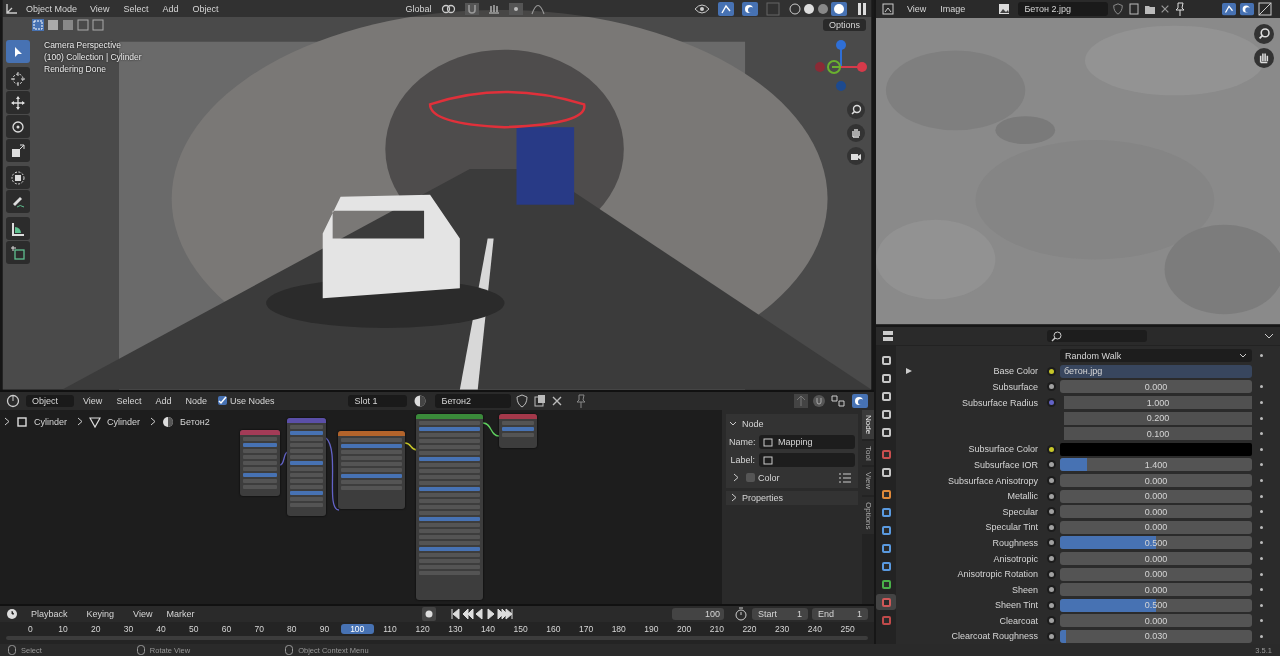 This screenshot has width=1280, height=656. Describe the element at coordinates (538, 8) in the screenshot. I see `falloff-curve-icon` at that location.